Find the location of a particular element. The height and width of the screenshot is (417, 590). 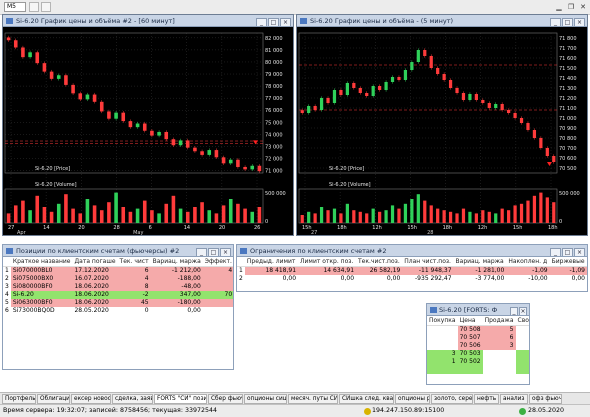

y-tick-label: 80 000 is located at coordinates (274, 63).